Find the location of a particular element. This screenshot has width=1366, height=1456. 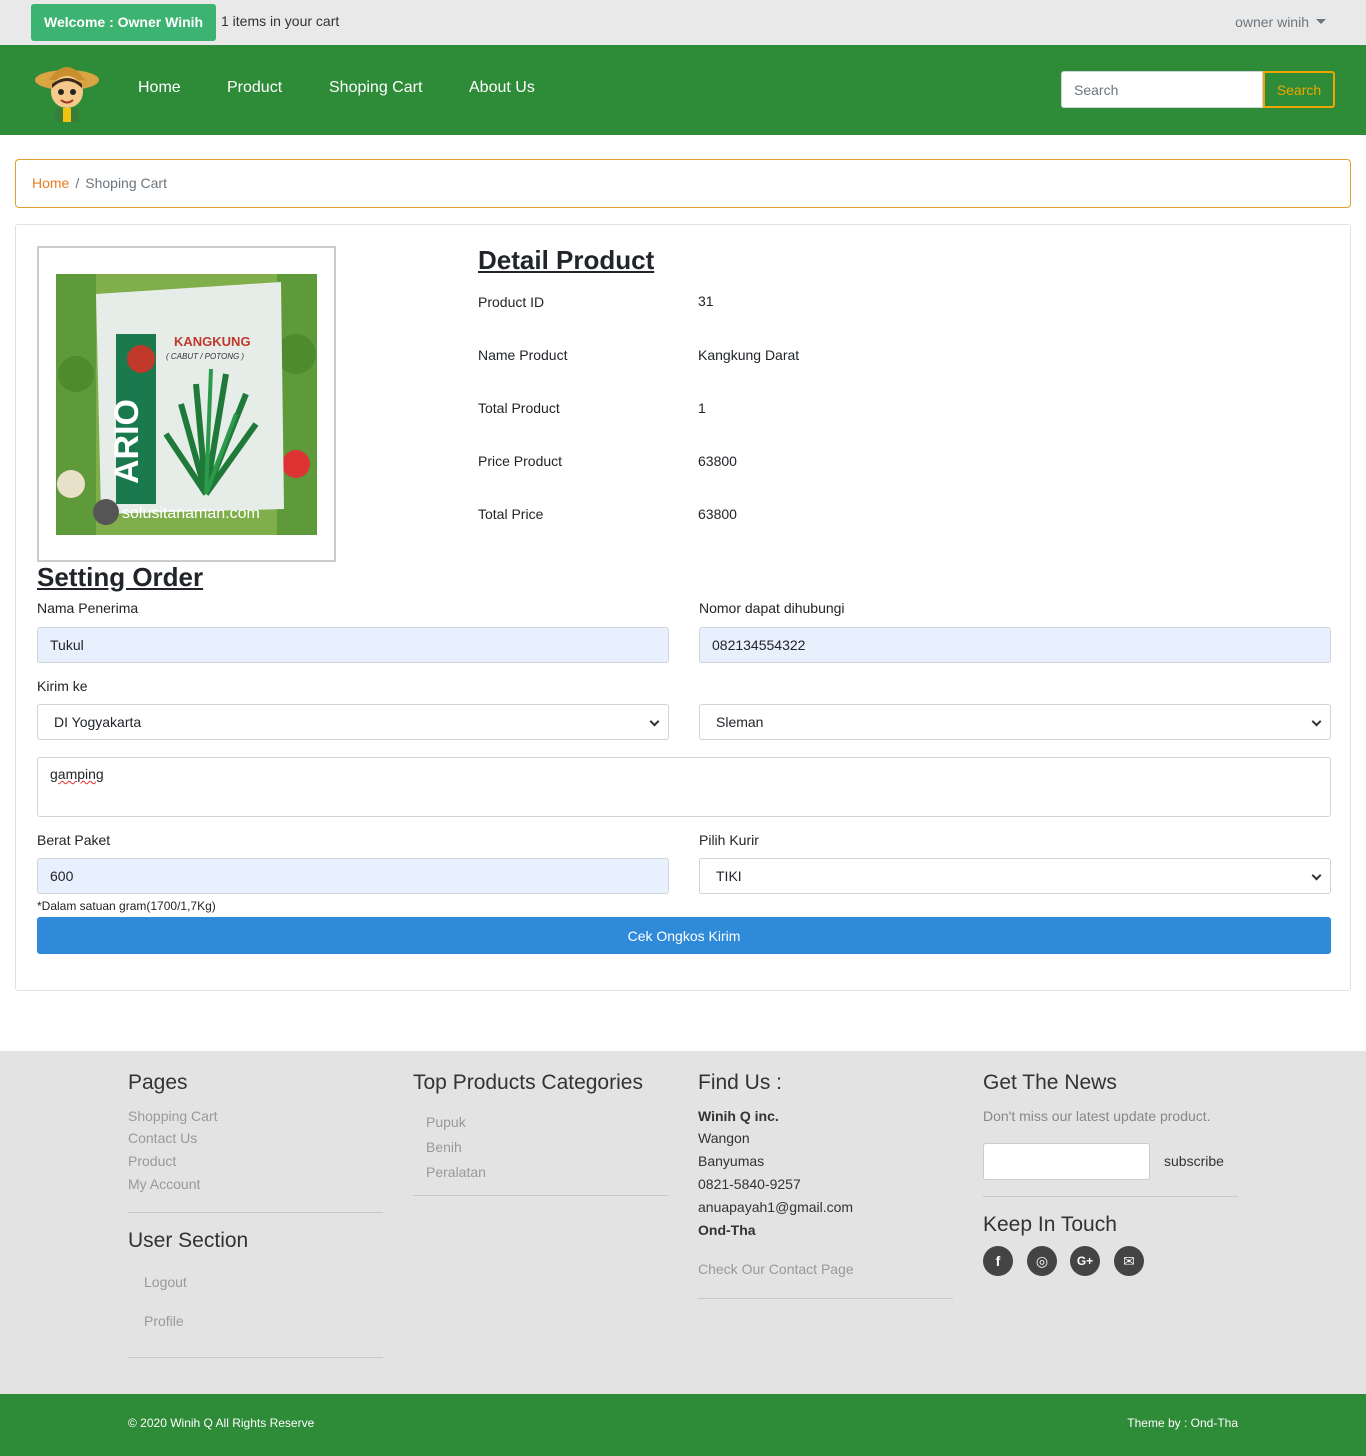

user-dropdown: owner winih is located at coordinates (1280, 22).